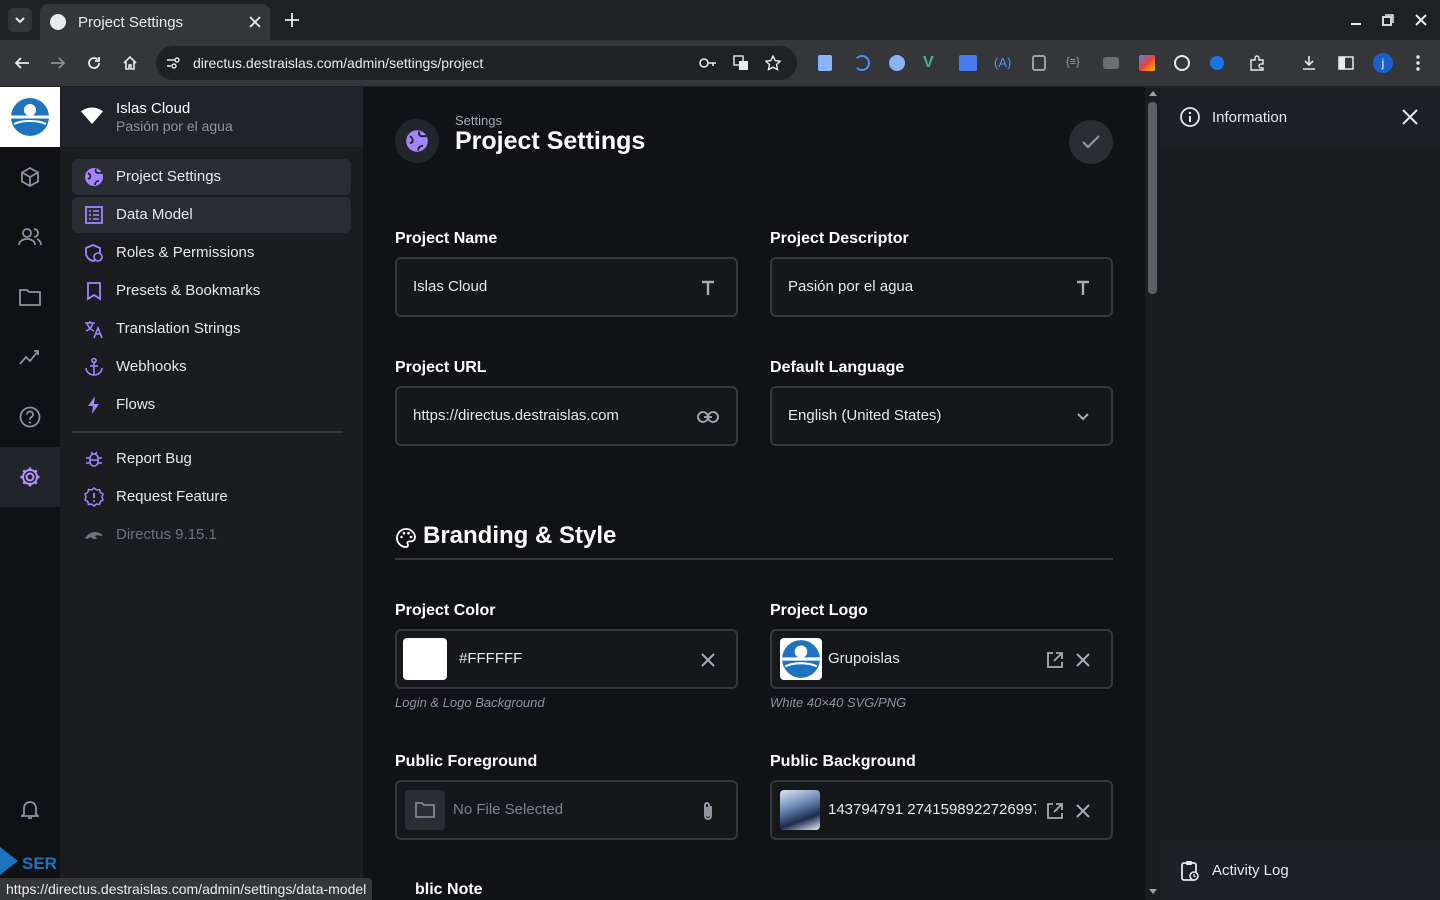 The image size is (1440, 900). What do you see at coordinates (30, 297) in the screenshot?
I see `files-module-icon` at bounding box center [30, 297].